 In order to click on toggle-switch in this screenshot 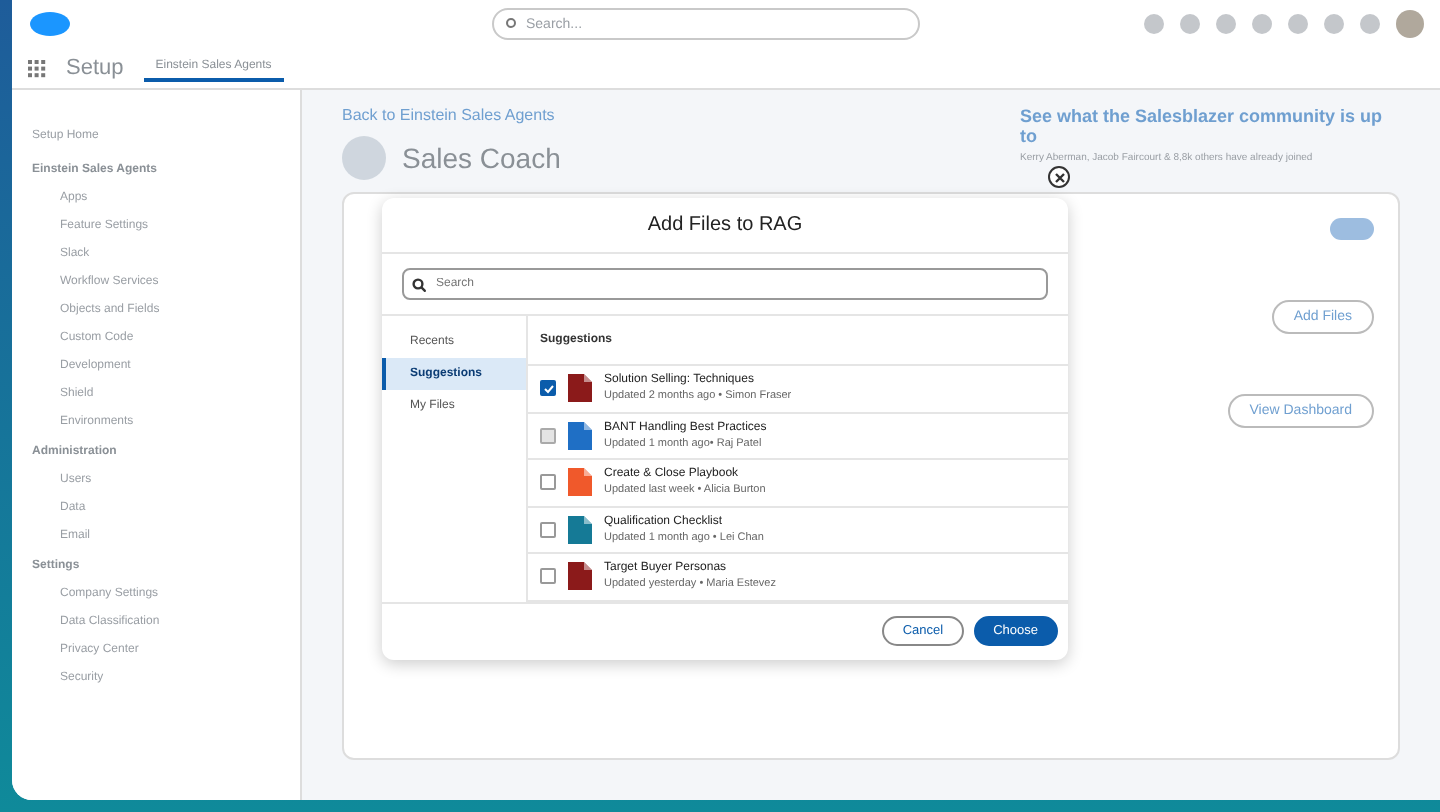, I will do `click(1352, 229)`.